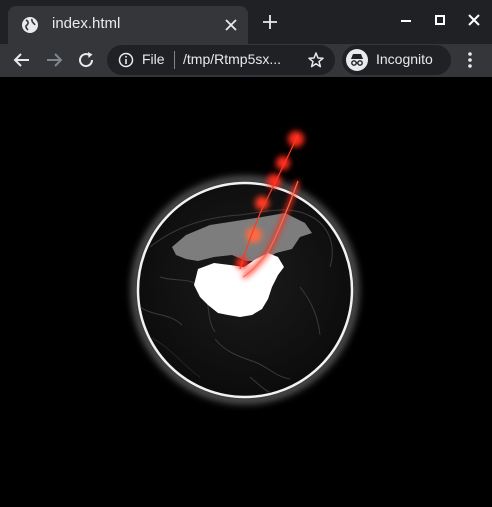  What do you see at coordinates (86, 23) in the screenshot?
I see `tab-title: index.html` at bounding box center [86, 23].